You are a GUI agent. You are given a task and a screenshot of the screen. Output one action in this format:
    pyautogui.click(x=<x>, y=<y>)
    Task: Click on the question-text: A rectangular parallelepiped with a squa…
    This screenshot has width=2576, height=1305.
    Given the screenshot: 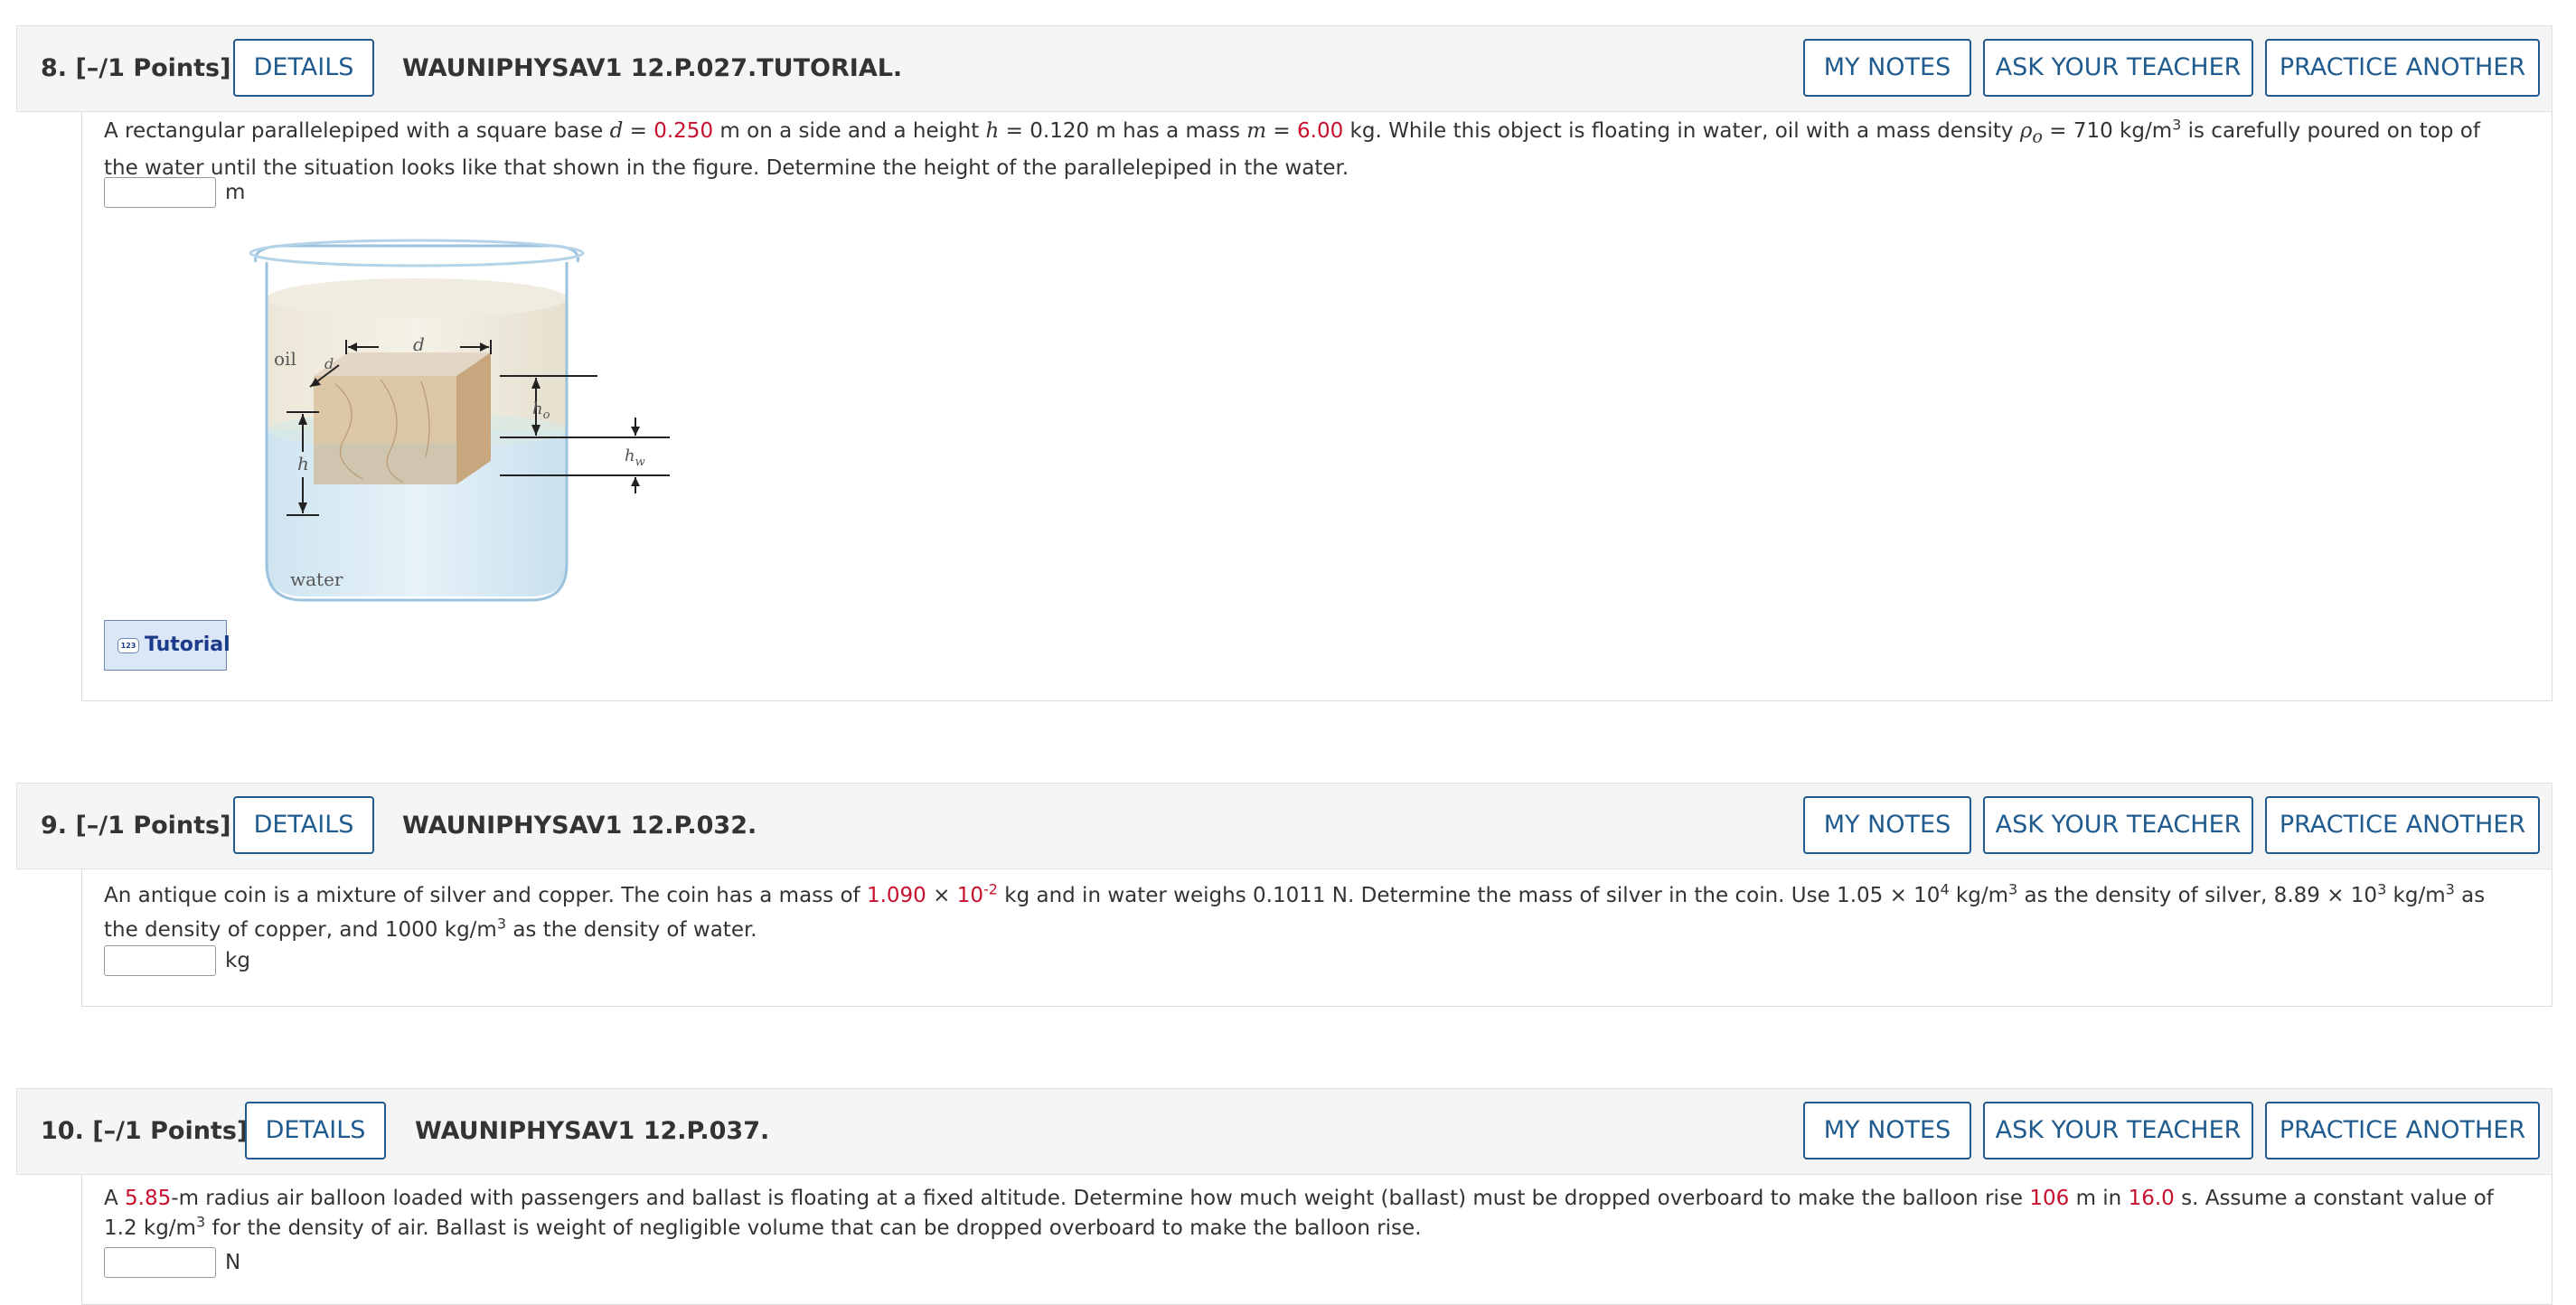 What is the action you would take?
    pyautogui.click(x=1292, y=148)
    